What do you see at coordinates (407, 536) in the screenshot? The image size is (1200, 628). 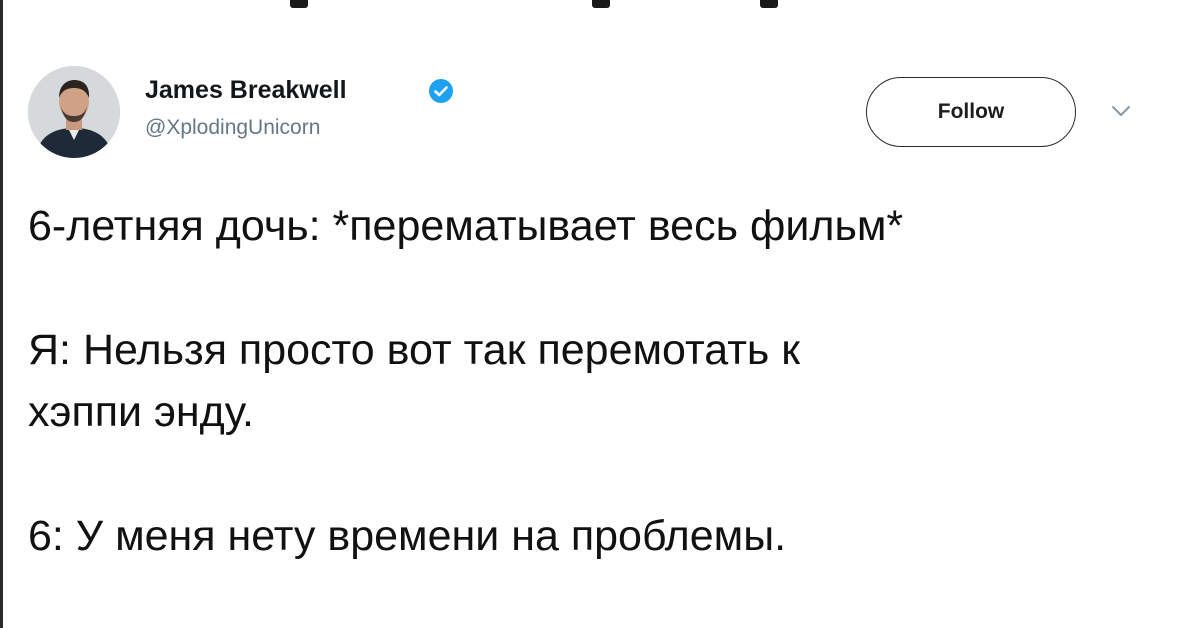 I see `tweet-text-line: 6: У меня нету времени на проблемы.` at bounding box center [407, 536].